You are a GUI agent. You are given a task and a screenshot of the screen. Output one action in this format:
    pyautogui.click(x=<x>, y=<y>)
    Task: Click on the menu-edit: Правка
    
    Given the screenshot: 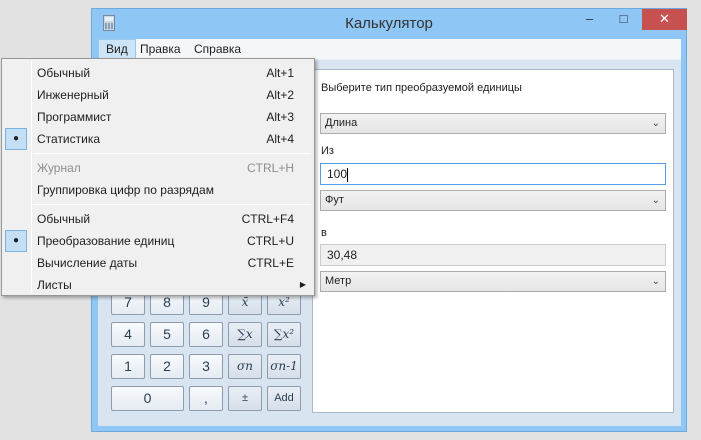 What is the action you would take?
    pyautogui.click(x=160, y=49)
    